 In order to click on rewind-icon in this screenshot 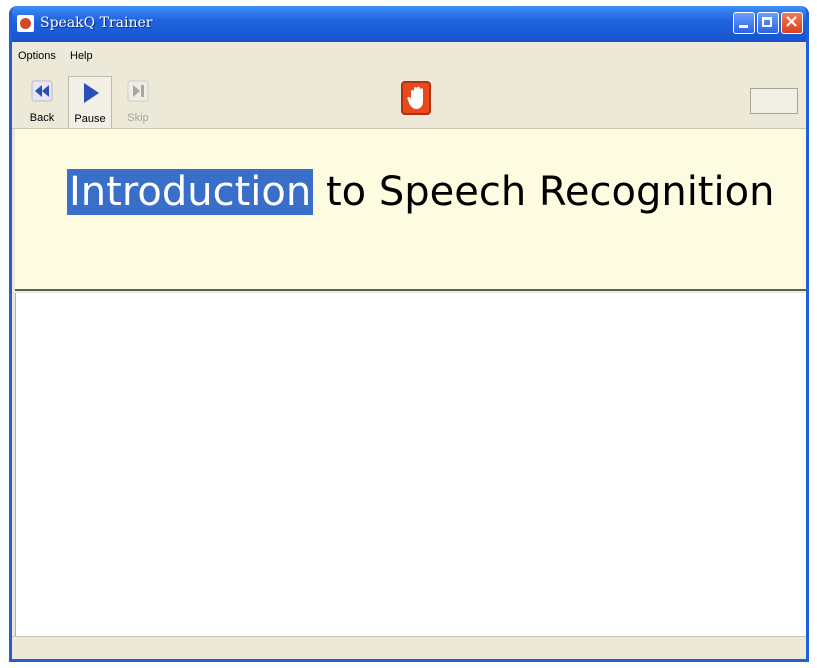, I will do `click(42, 91)`.